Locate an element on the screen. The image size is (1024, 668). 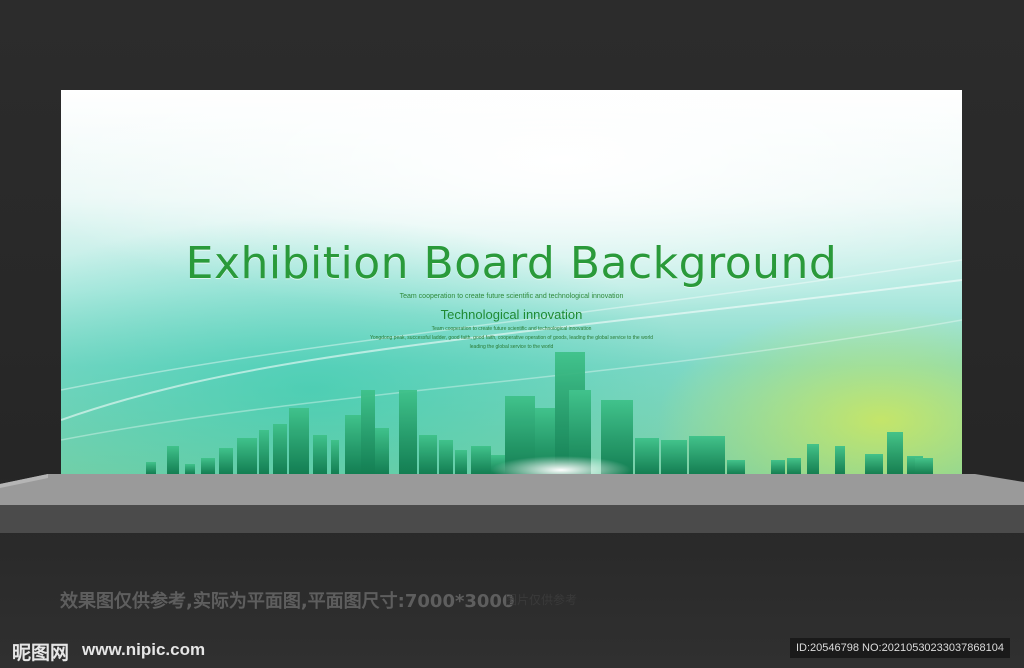
disclaimer-caption: 效果图仅供参考,实际为平面图,平面图尺寸:7000*3000 is located at coordinates (287, 601).